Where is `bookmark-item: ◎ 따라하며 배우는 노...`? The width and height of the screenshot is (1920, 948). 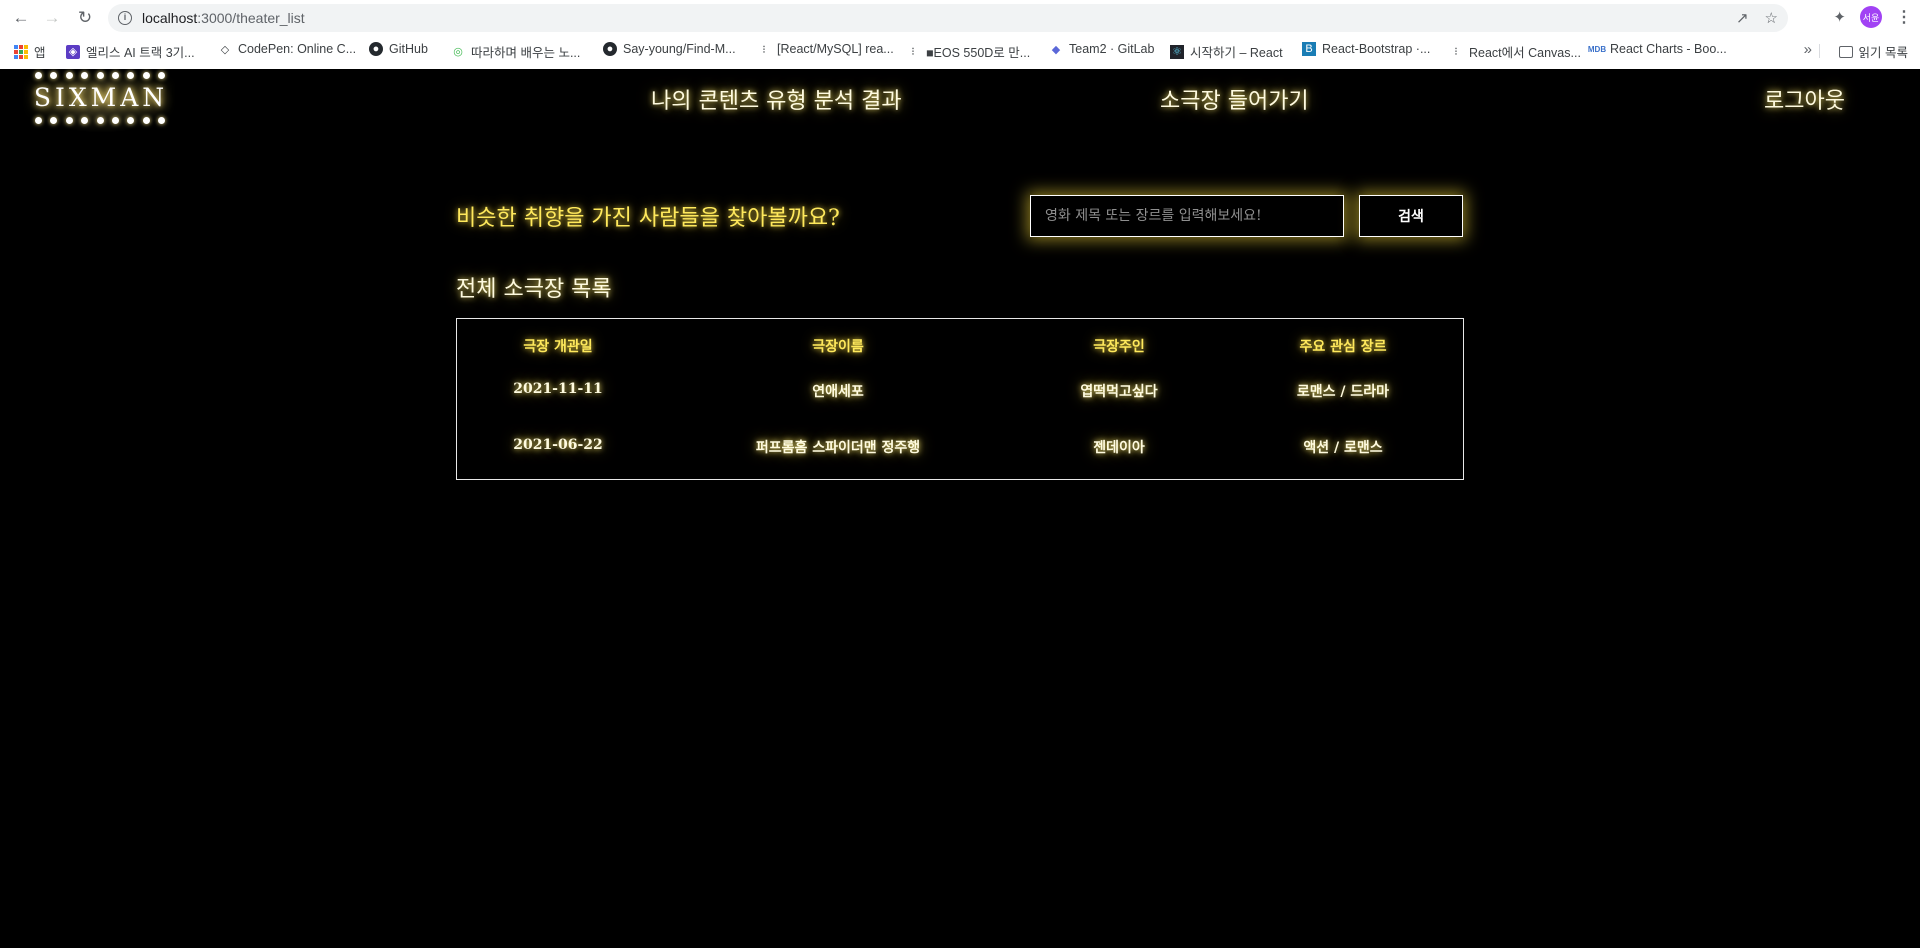
bookmark-item: ◎ 따라하며 배우는 노... is located at coordinates (515, 51).